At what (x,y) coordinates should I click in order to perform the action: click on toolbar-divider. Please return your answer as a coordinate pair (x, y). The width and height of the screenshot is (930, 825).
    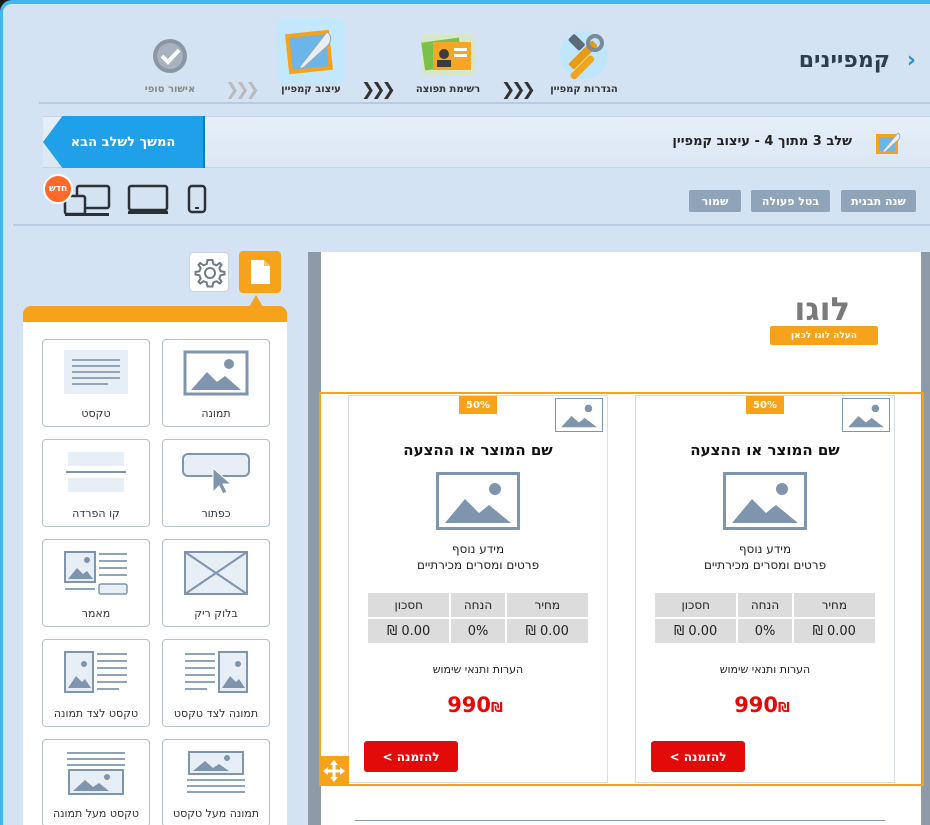
    Looking at the image, I should click on (471, 225).